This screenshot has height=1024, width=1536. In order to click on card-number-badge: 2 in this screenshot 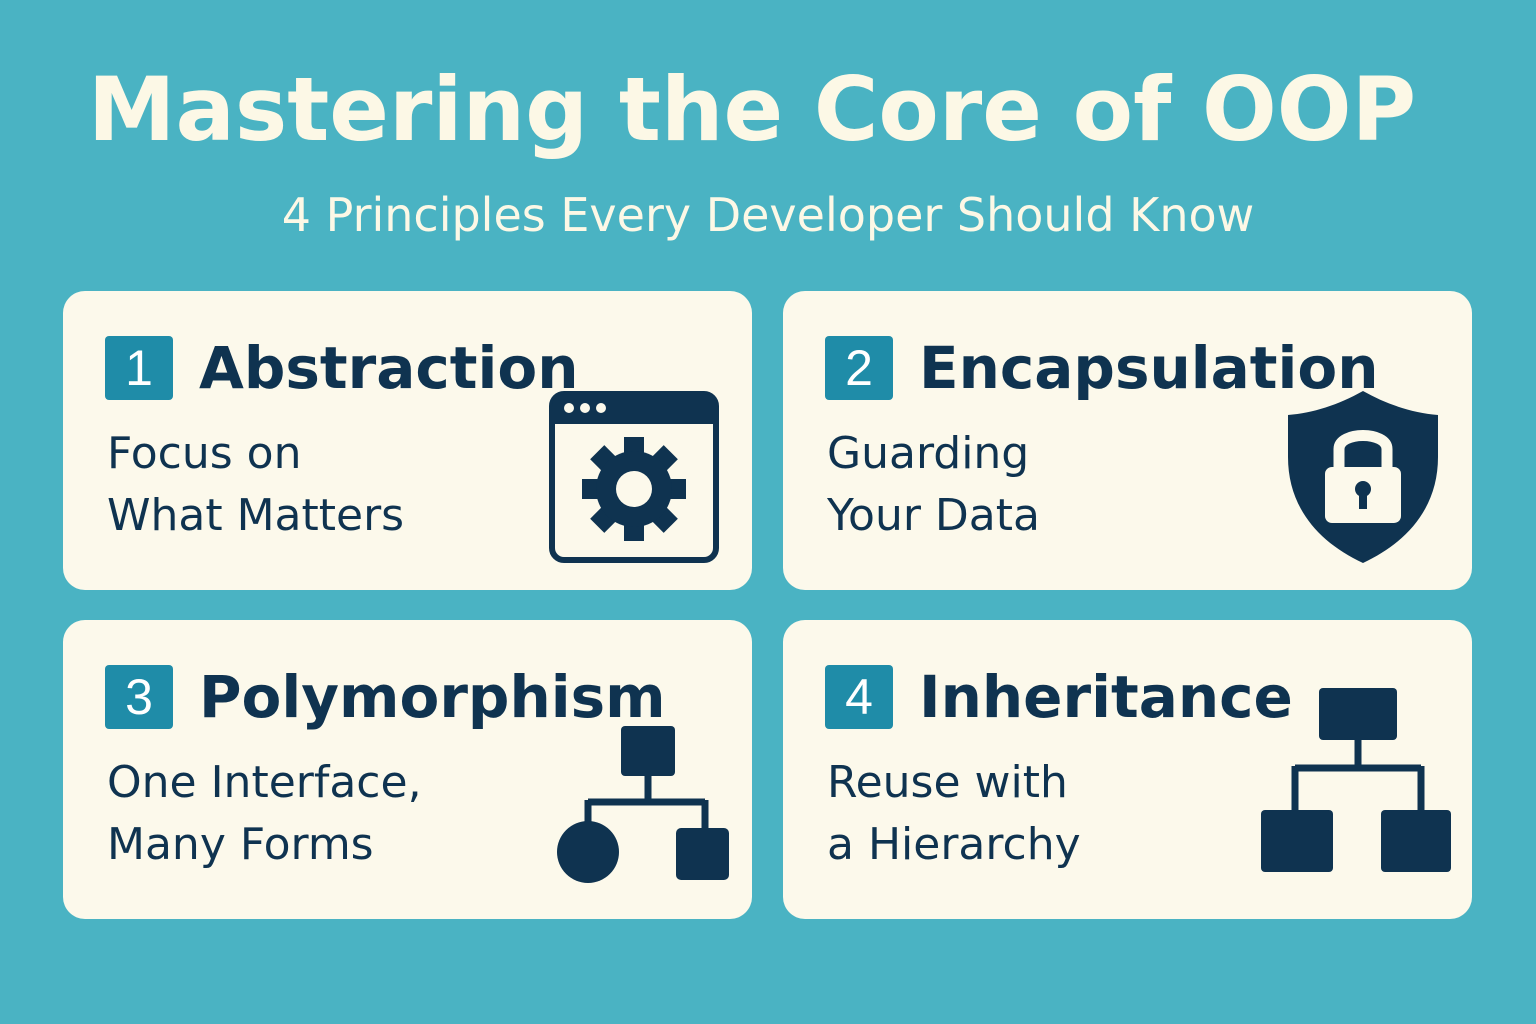, I will do `click(859, 368)`.